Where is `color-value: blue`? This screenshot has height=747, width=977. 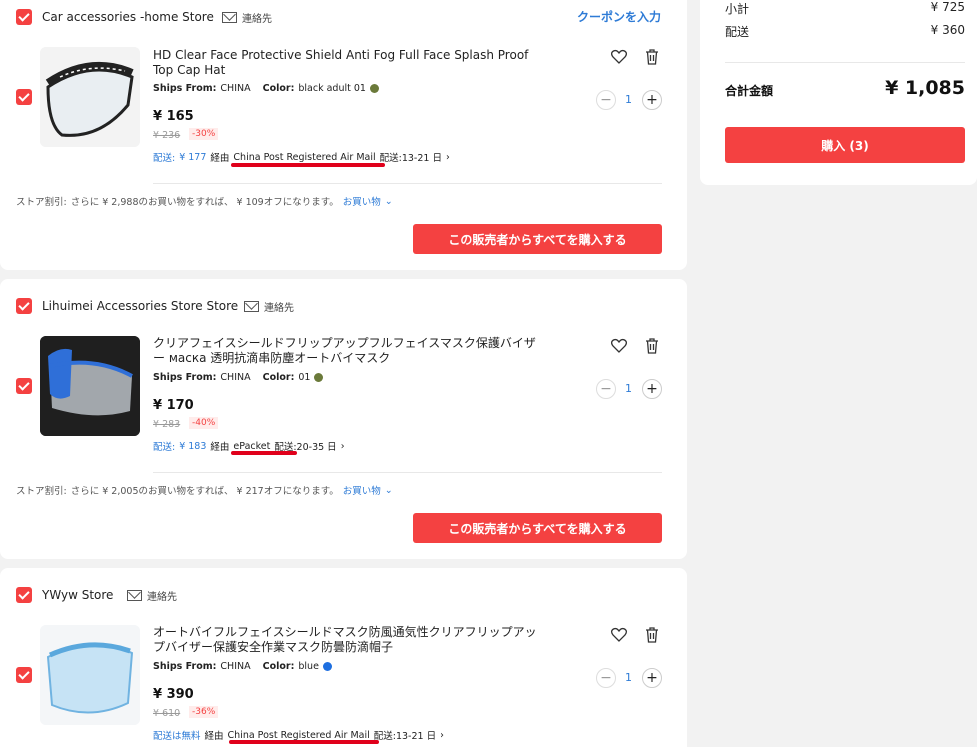 color-value: blue is located at coordinates (308, 666).